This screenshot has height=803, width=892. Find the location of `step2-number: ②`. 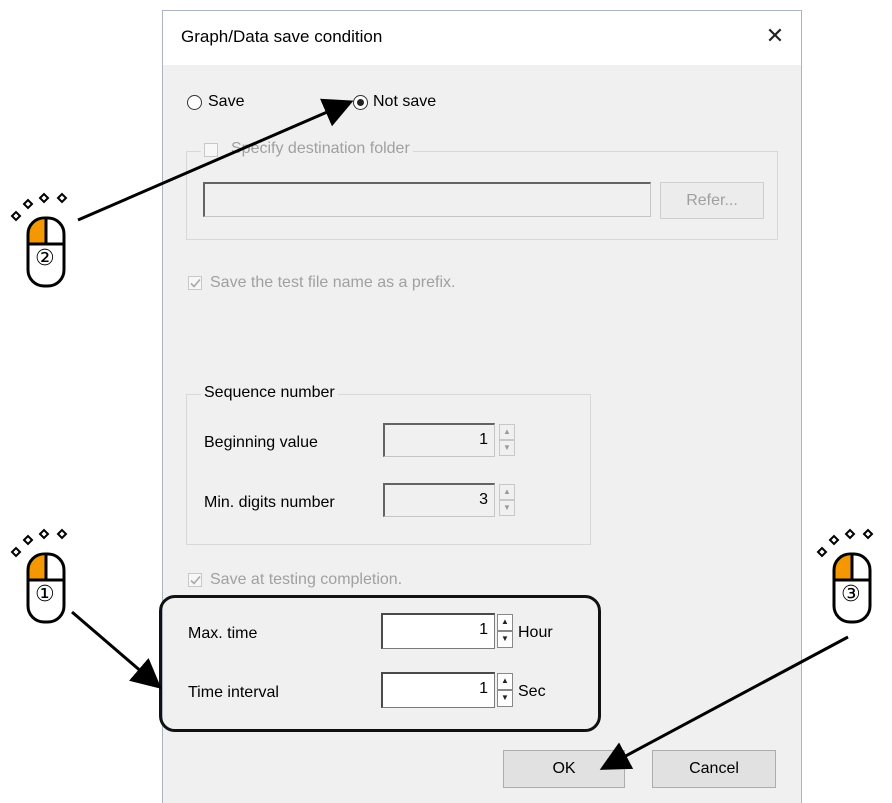

step2-number: ② is located at coordinates (45, 258).